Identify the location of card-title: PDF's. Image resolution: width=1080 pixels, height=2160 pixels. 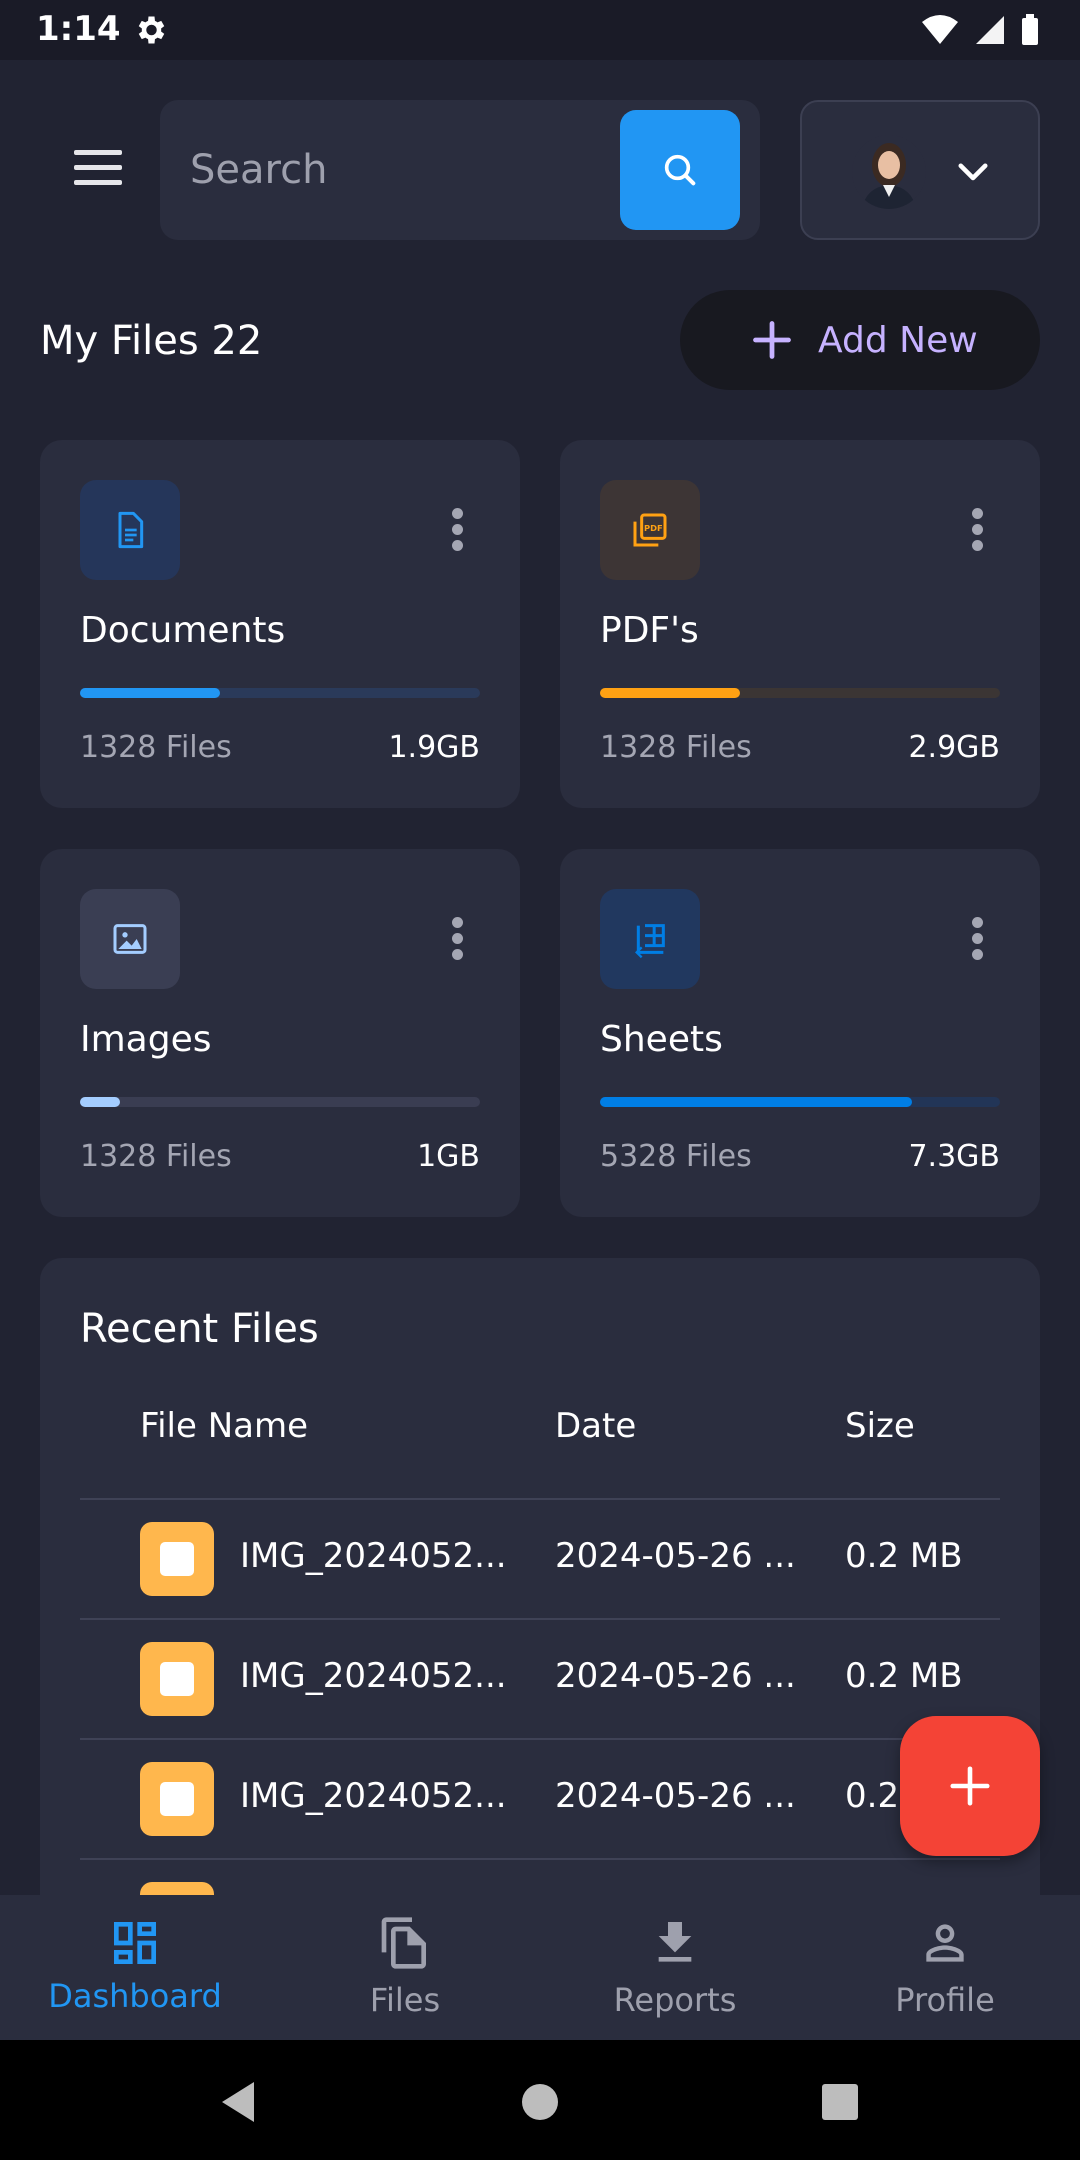
(649, 630).